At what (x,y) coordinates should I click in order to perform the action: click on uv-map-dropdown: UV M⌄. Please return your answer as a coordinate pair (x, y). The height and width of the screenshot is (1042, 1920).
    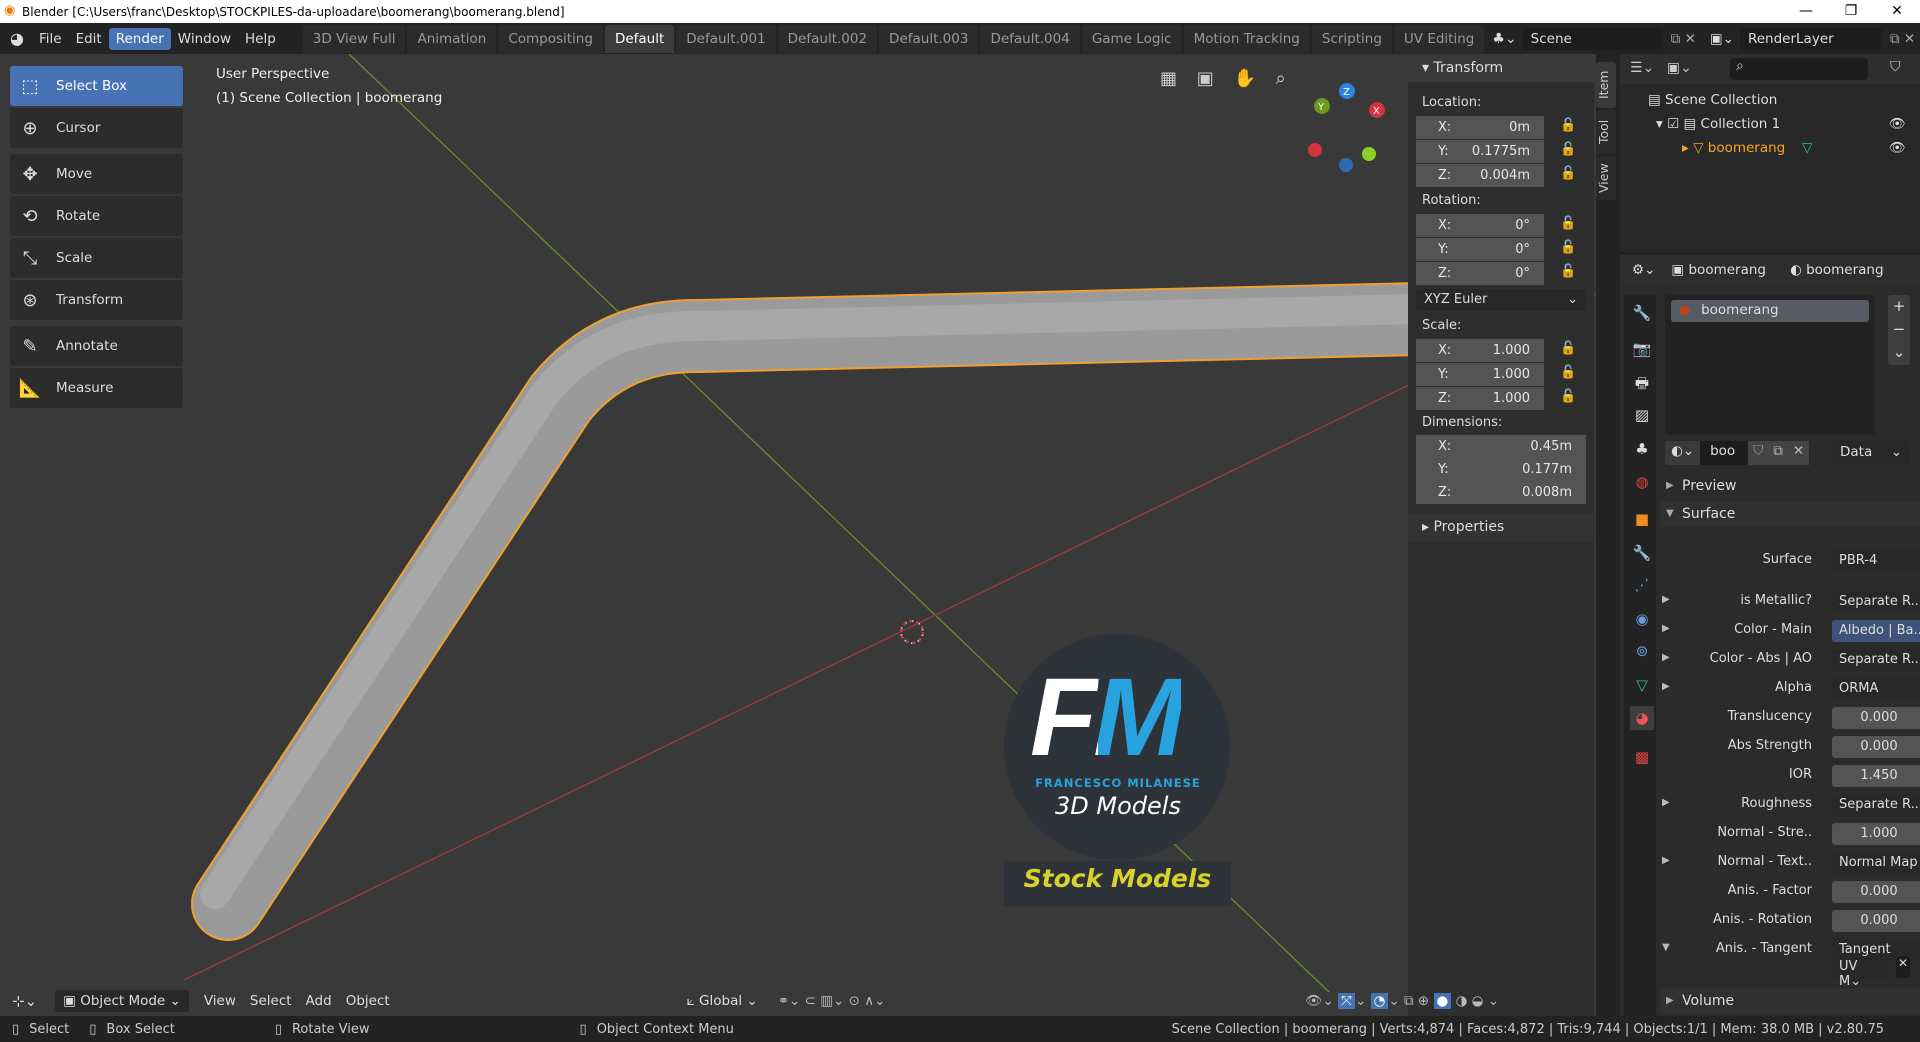
    Looking at the image, I should click on (1860, 972).